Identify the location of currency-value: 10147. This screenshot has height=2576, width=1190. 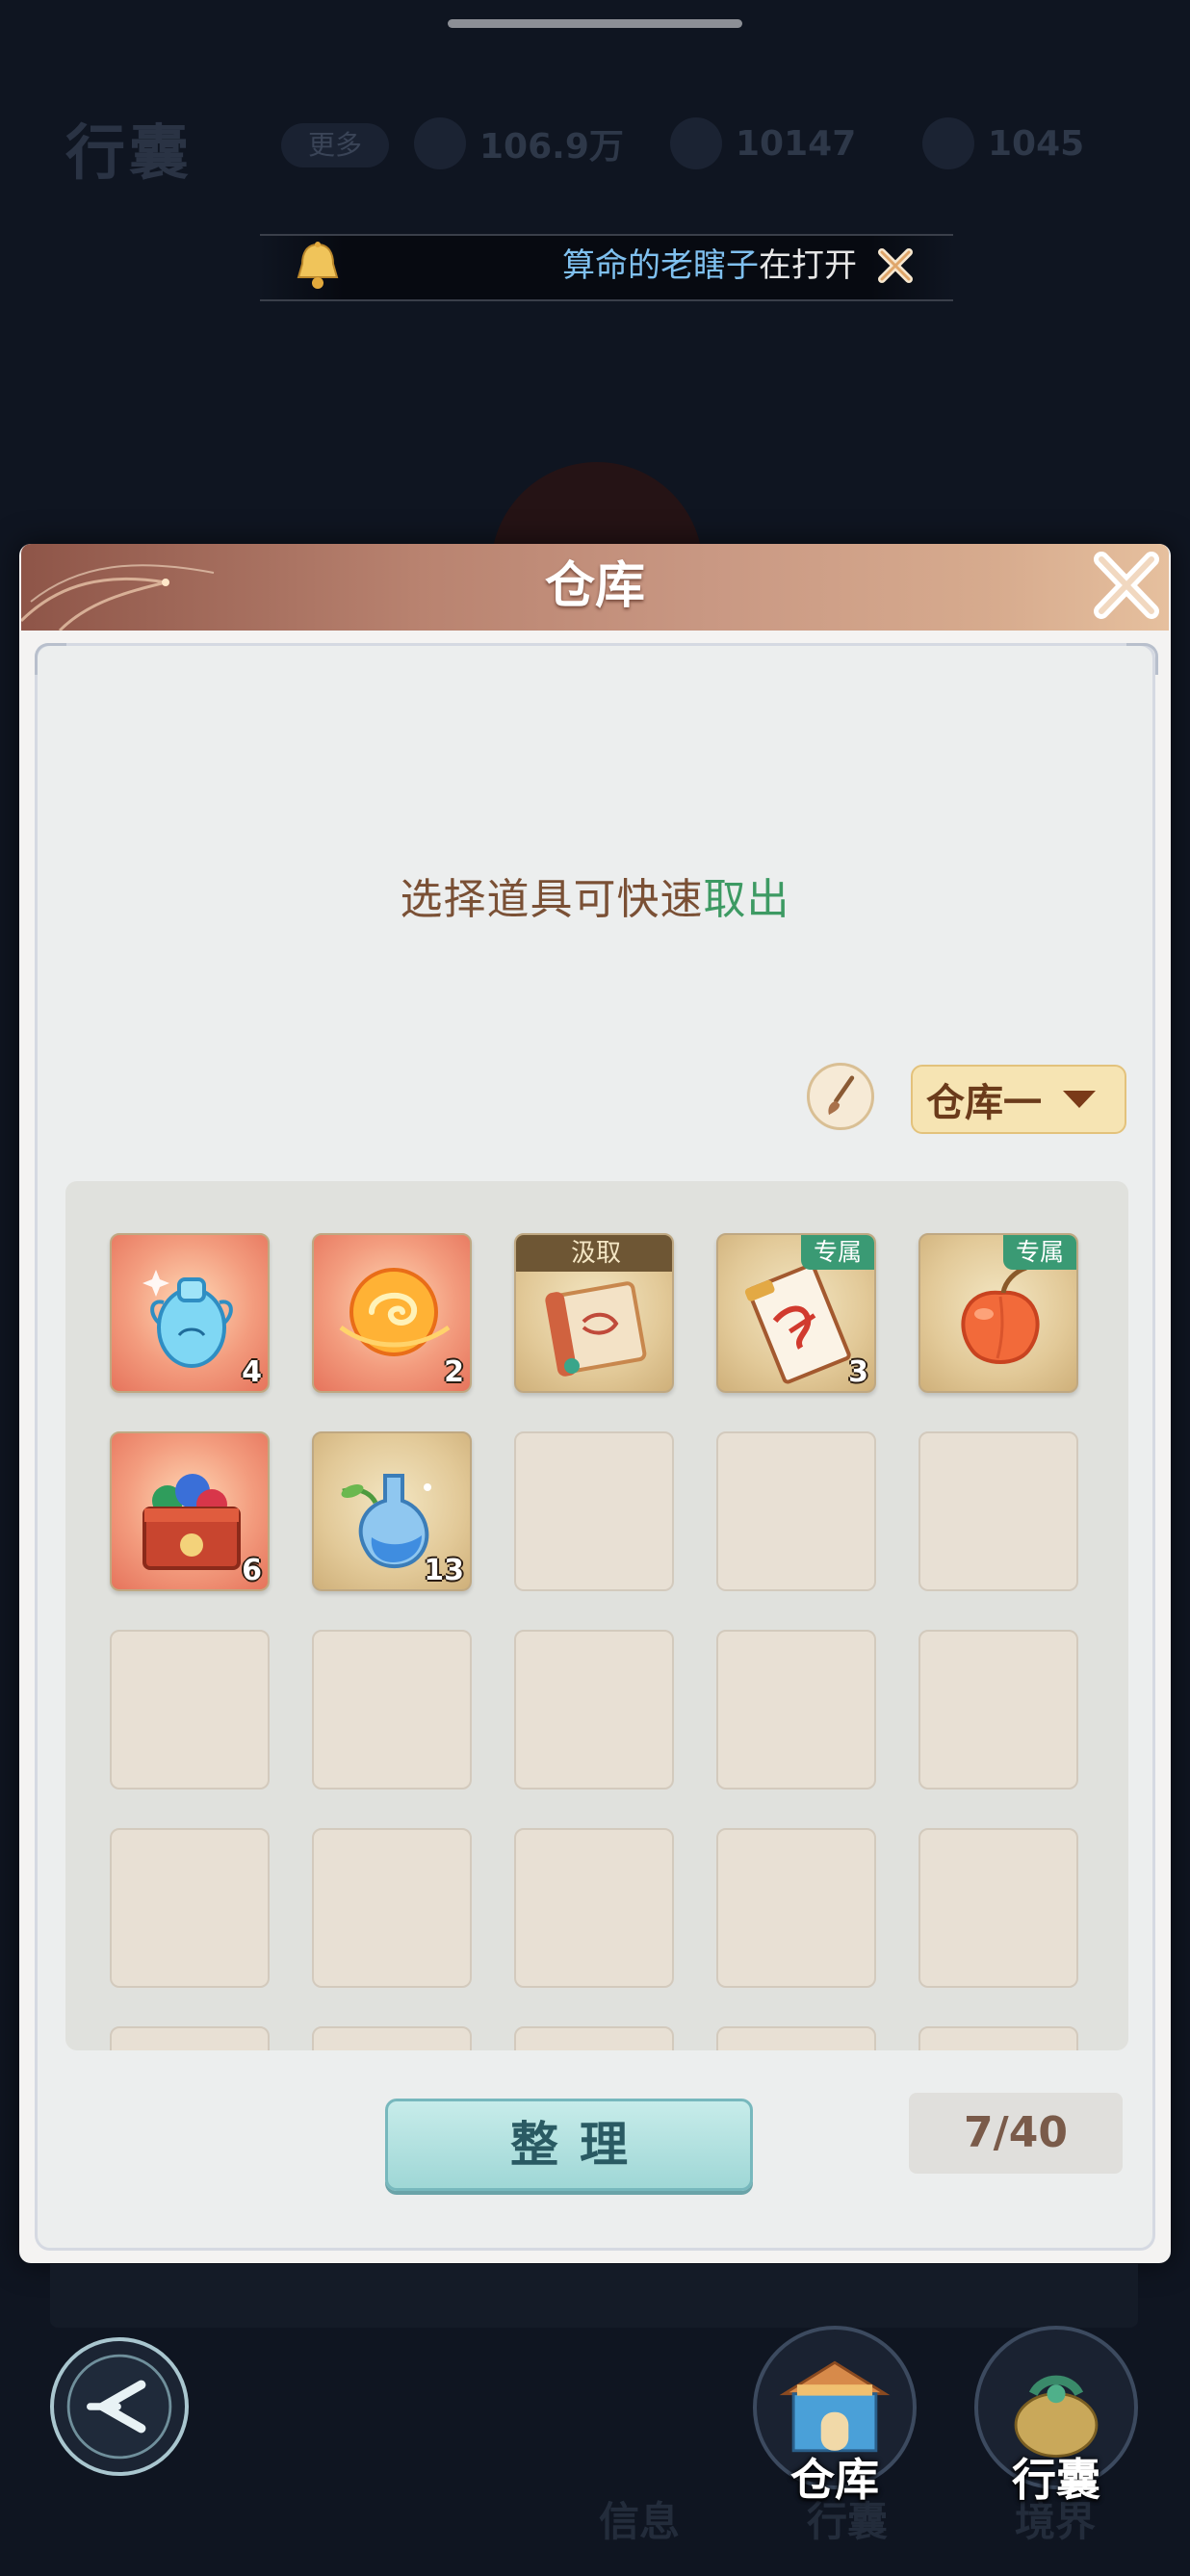
(797, 144).